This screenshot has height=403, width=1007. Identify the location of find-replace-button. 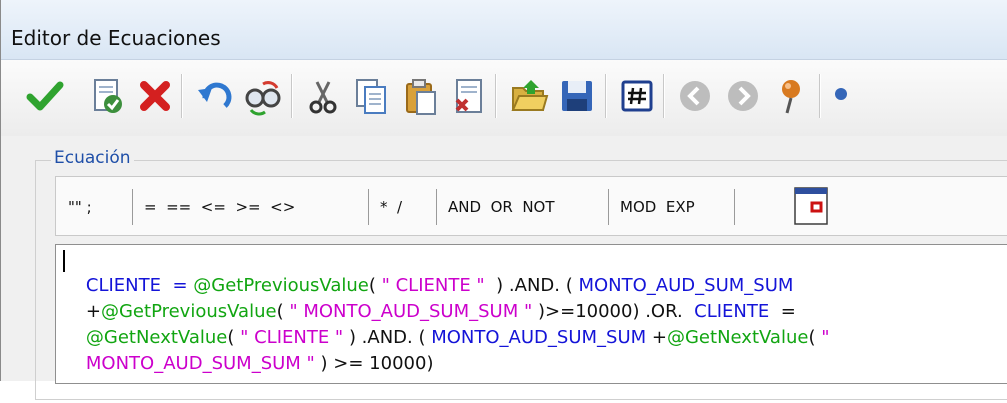
(263, 96).